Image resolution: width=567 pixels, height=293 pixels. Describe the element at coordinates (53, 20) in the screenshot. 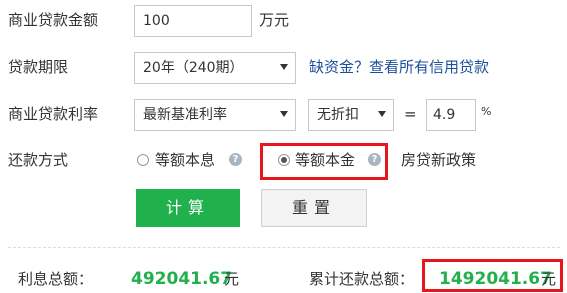

I see `loan-amount-label: 商业贷款金额` at that location.